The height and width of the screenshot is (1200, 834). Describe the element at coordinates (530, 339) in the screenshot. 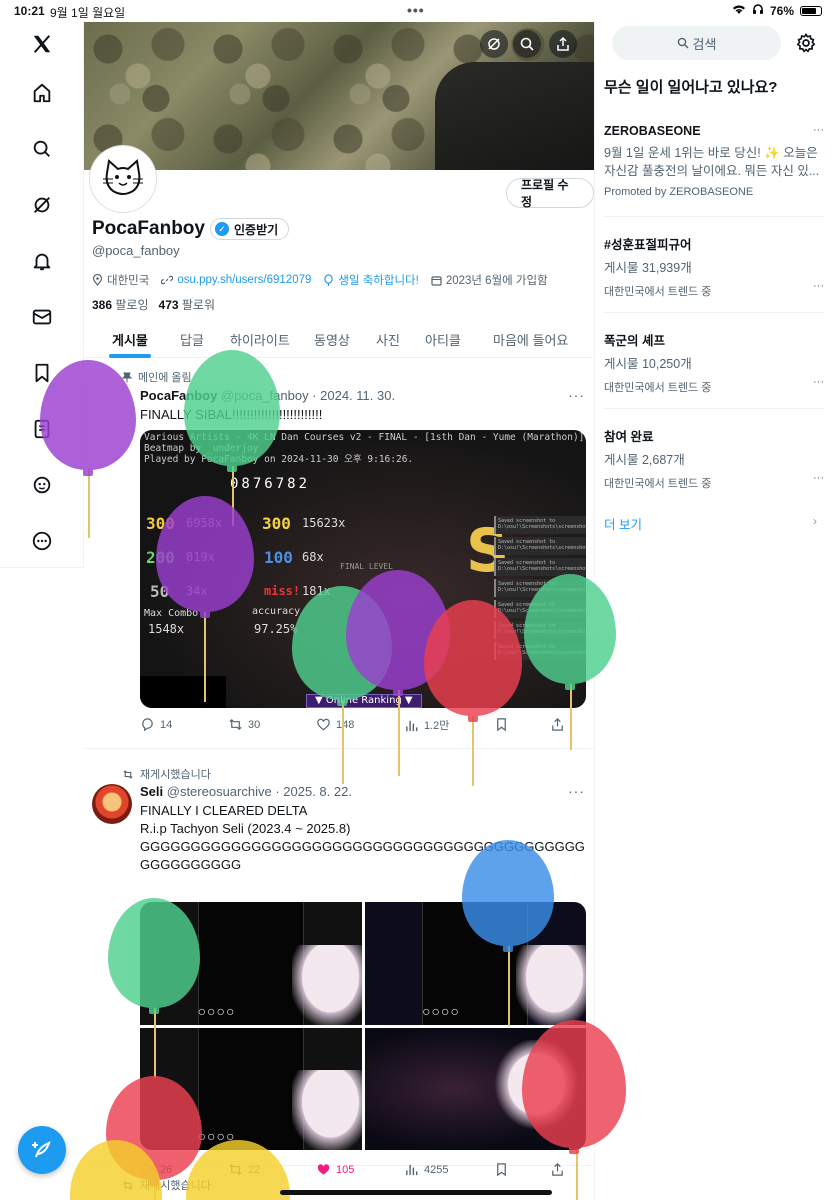

I see `tab-likes: 마음에 들어요` at that location.